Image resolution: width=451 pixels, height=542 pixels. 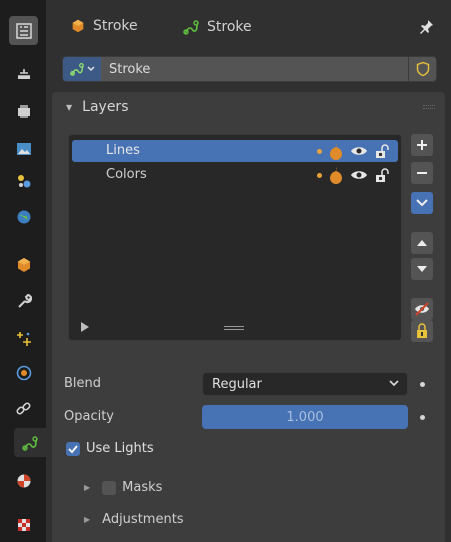 I want to click on lock-icon, so click(x=422, y=330).